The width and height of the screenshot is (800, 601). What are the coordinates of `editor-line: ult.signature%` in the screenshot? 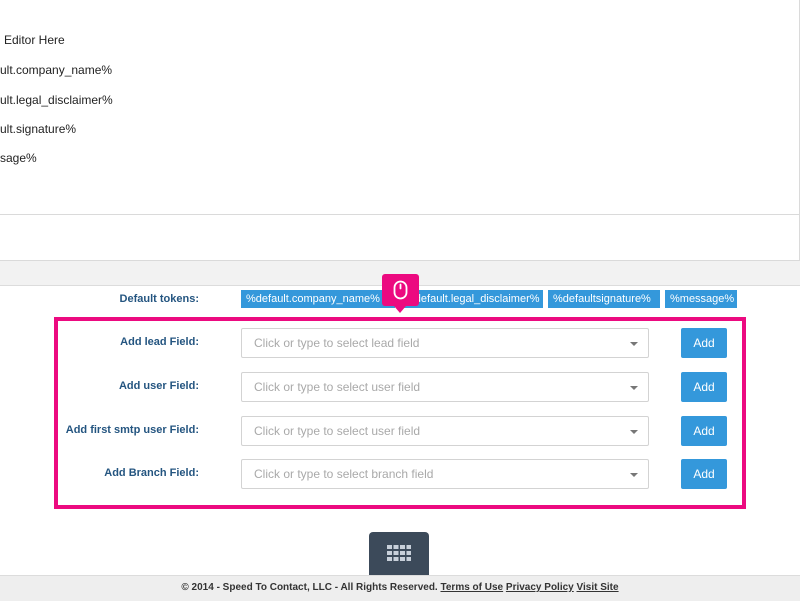 It's located at (38, 129).